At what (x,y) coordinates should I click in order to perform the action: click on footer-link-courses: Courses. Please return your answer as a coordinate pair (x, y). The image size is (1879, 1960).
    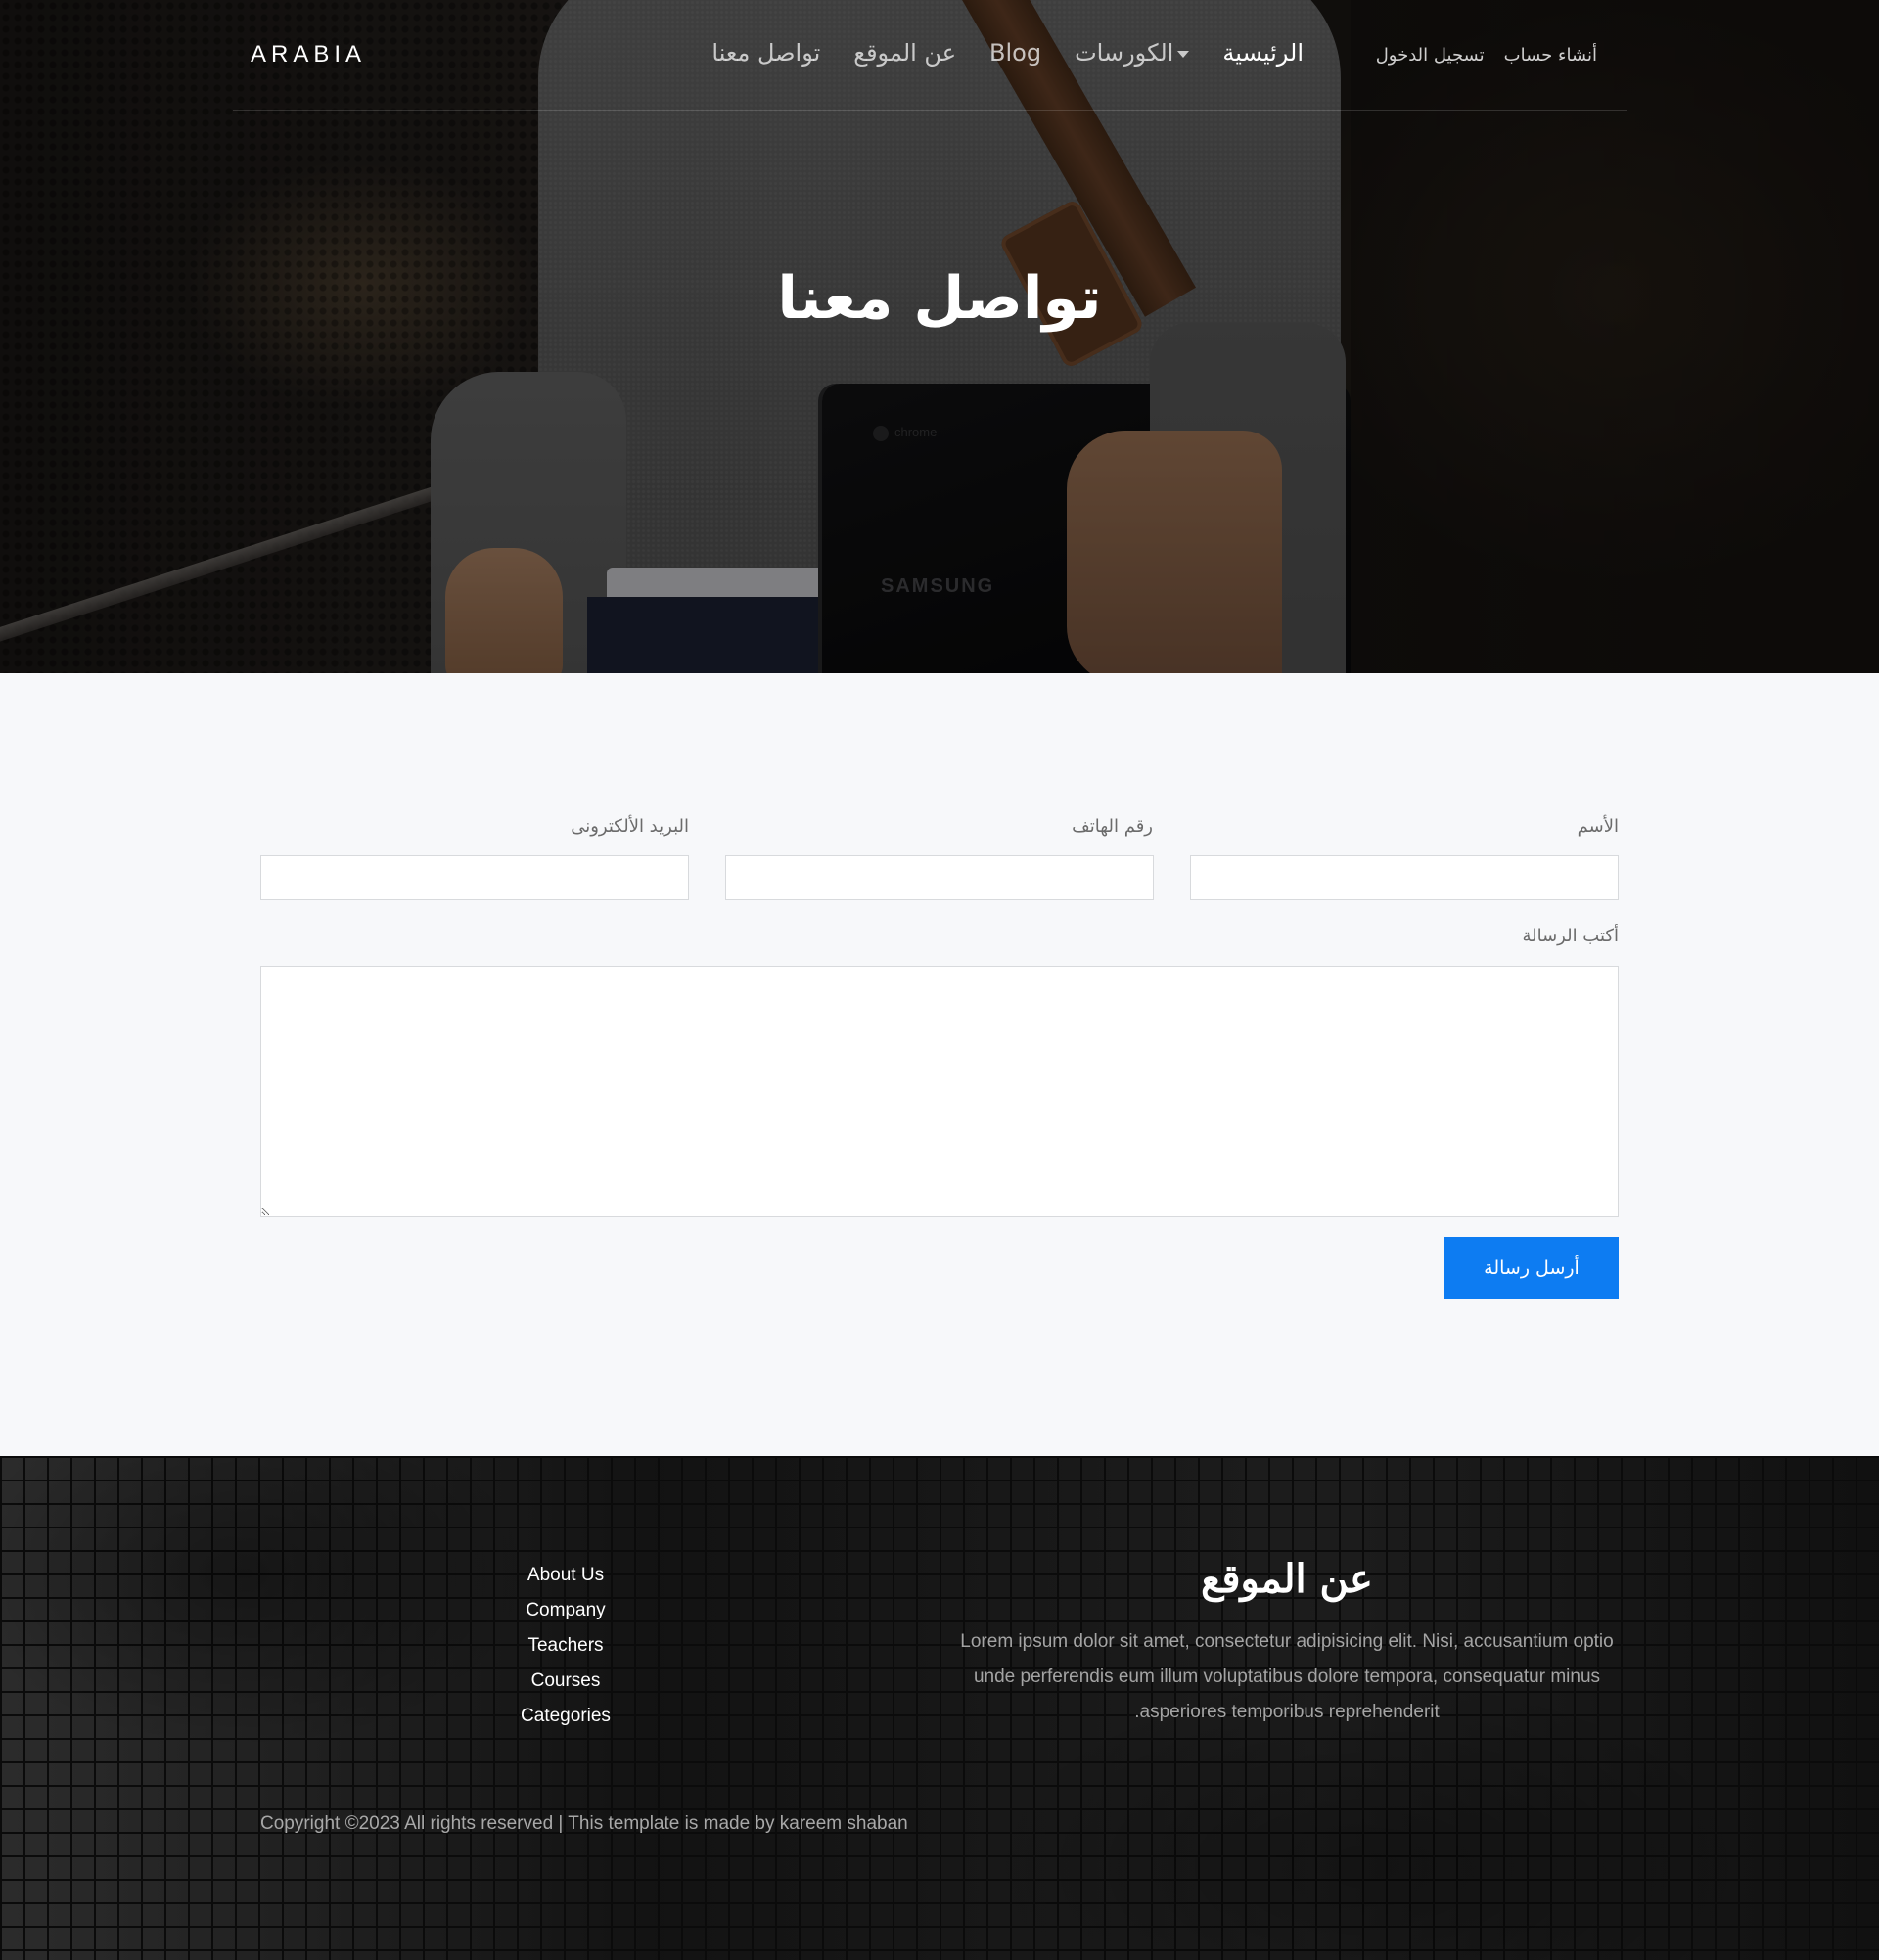
    Looking at the image, I should click on (566, 1681).